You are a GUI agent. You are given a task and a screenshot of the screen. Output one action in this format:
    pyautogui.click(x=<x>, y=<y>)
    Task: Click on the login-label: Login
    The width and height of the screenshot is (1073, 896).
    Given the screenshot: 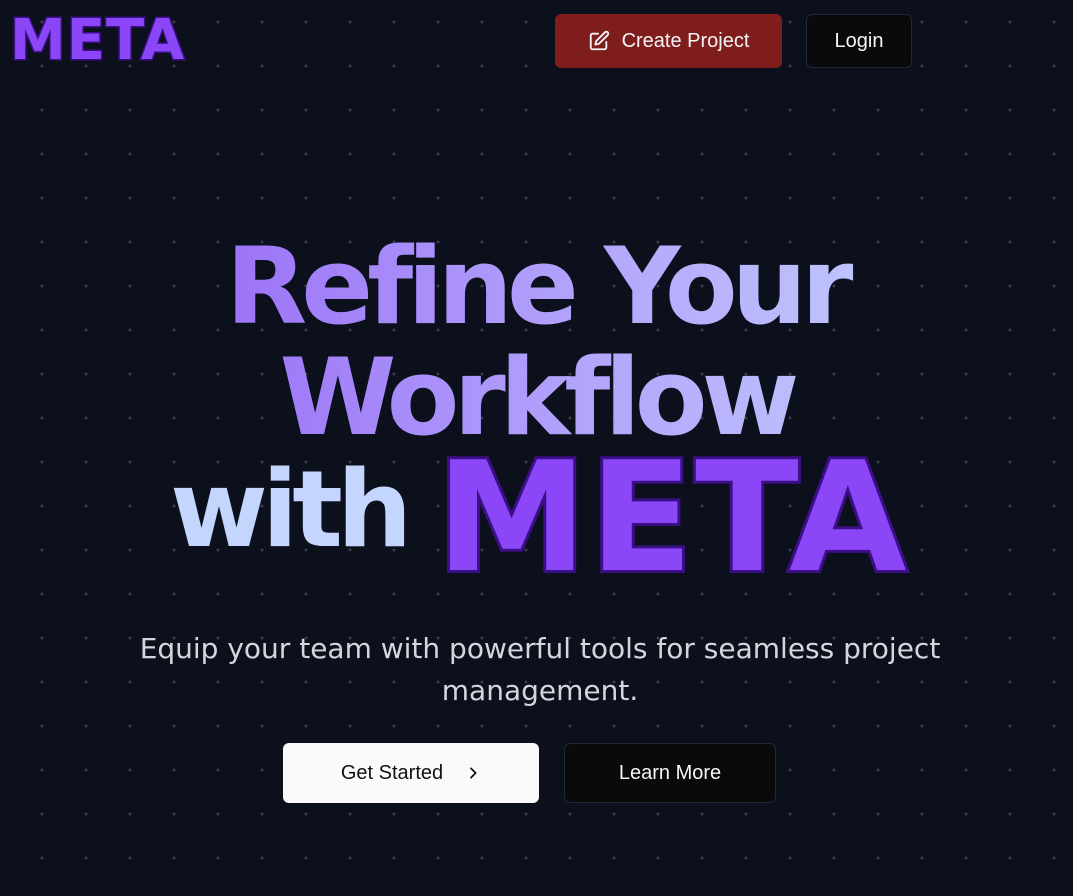 What is the action you would take?
    pyautogui.click(x=859, y=40)
    